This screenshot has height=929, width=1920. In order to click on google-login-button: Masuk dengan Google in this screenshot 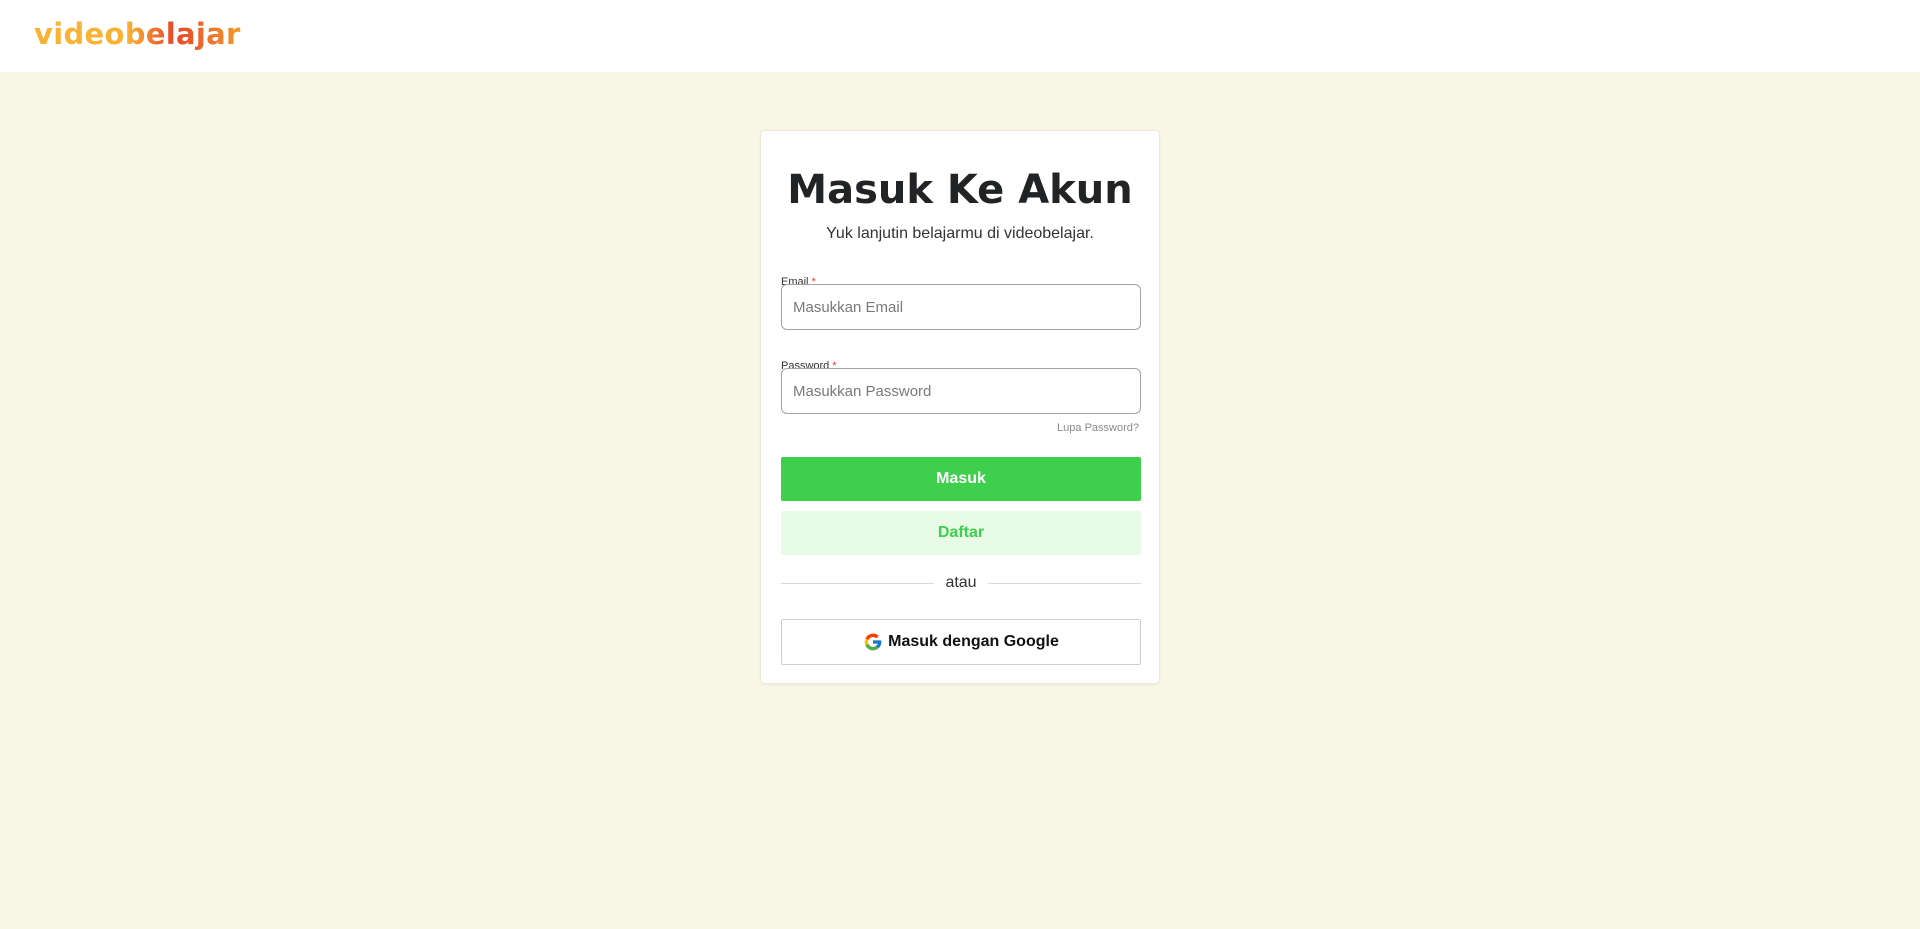, I will do `click(961, 642)`.